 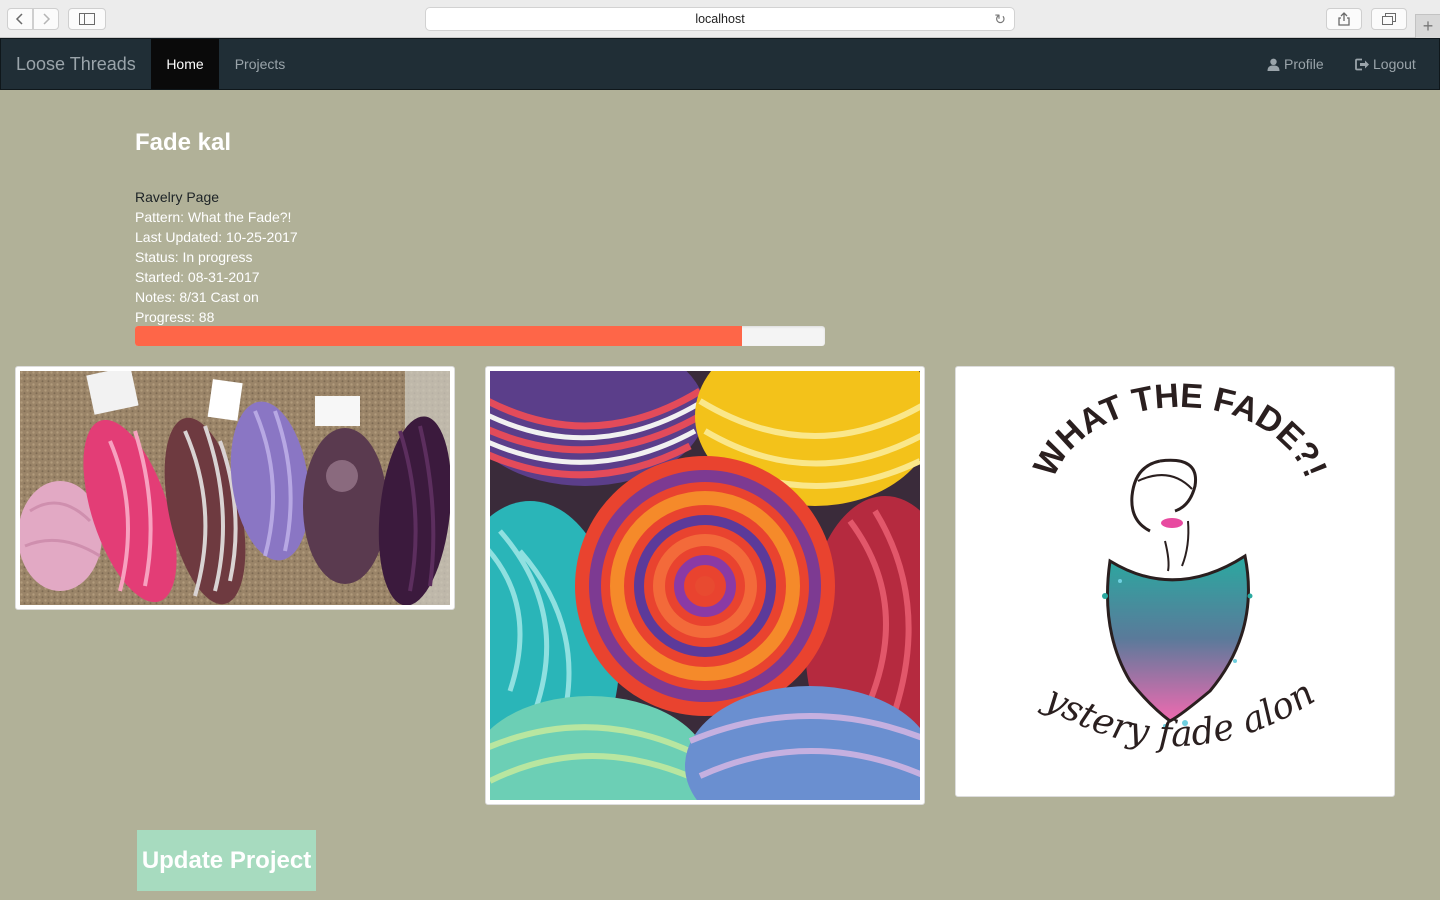 I want to click on what-the-fade-logo: WHAT THE FADE?! mystery fade along, so click(x=1175, y=581).